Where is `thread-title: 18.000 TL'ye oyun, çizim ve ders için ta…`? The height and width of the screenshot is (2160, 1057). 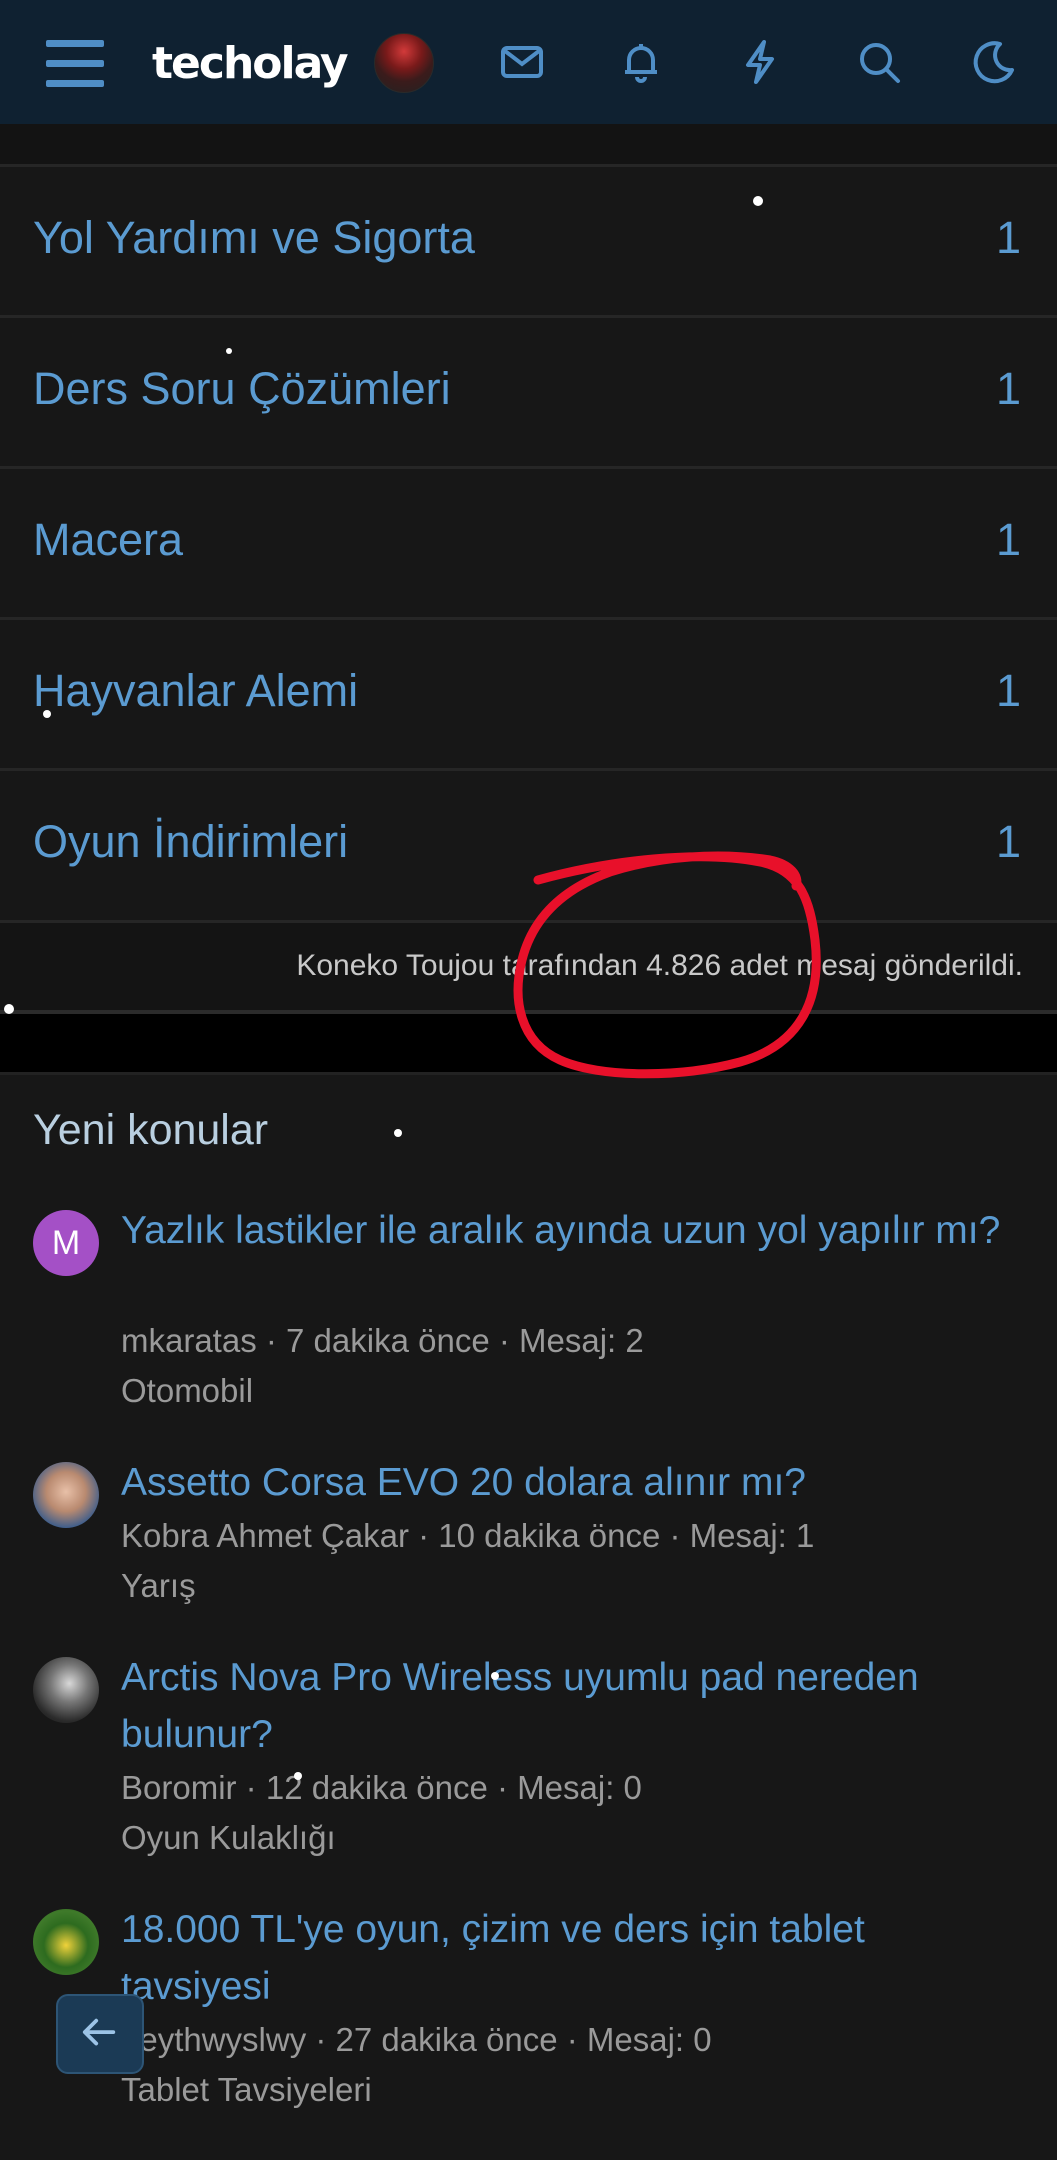 thread-title: 18.000 TL'ye oyun, çizim ve ders için ta… is located at coordinates (561, 1958).